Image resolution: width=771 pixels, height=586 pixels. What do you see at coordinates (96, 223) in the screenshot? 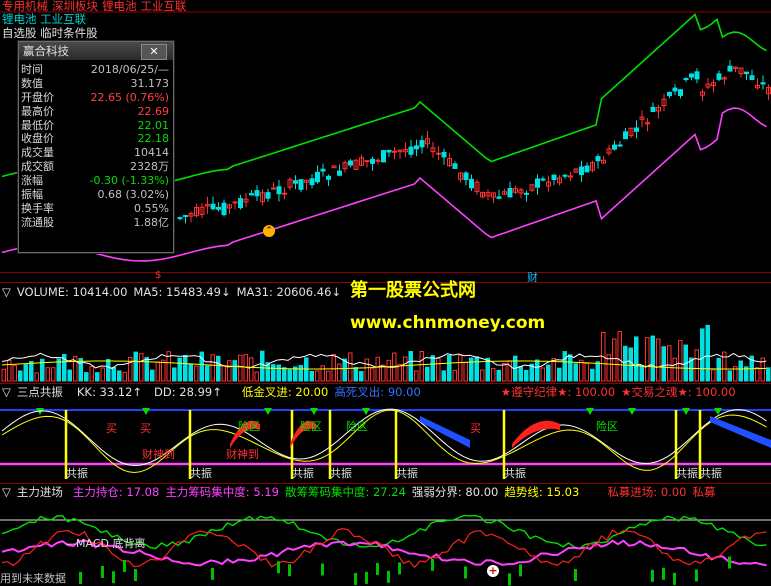
I see `data-row: 流通股 1.88亿` at bounding box center [96, 223].